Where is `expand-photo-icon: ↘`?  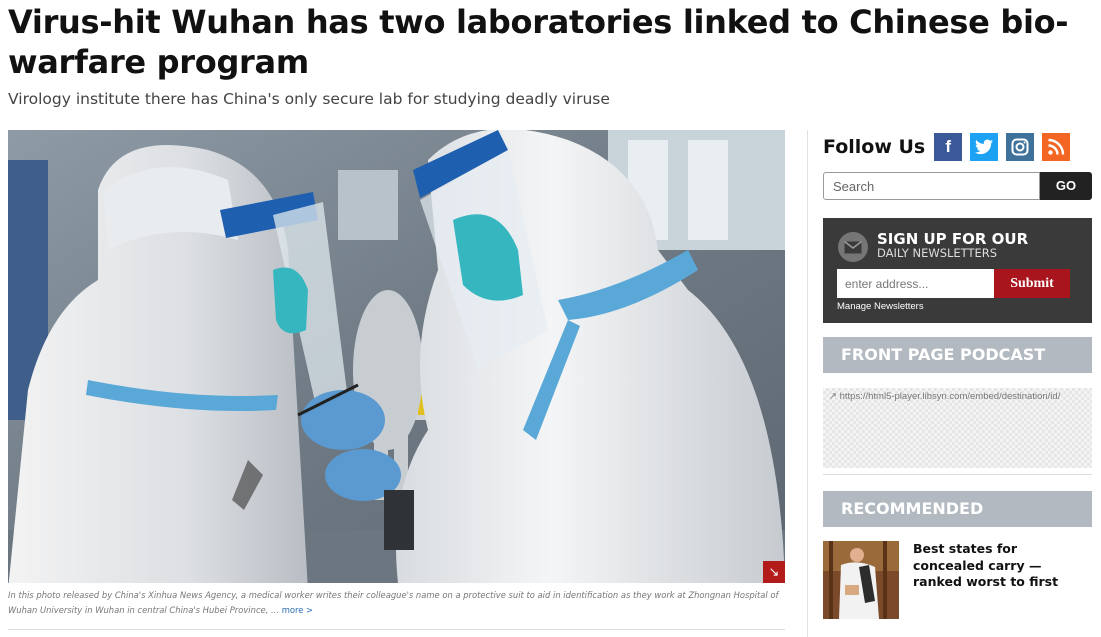 expand-photo-icon: ↘ is located at coordinates (774, 572).